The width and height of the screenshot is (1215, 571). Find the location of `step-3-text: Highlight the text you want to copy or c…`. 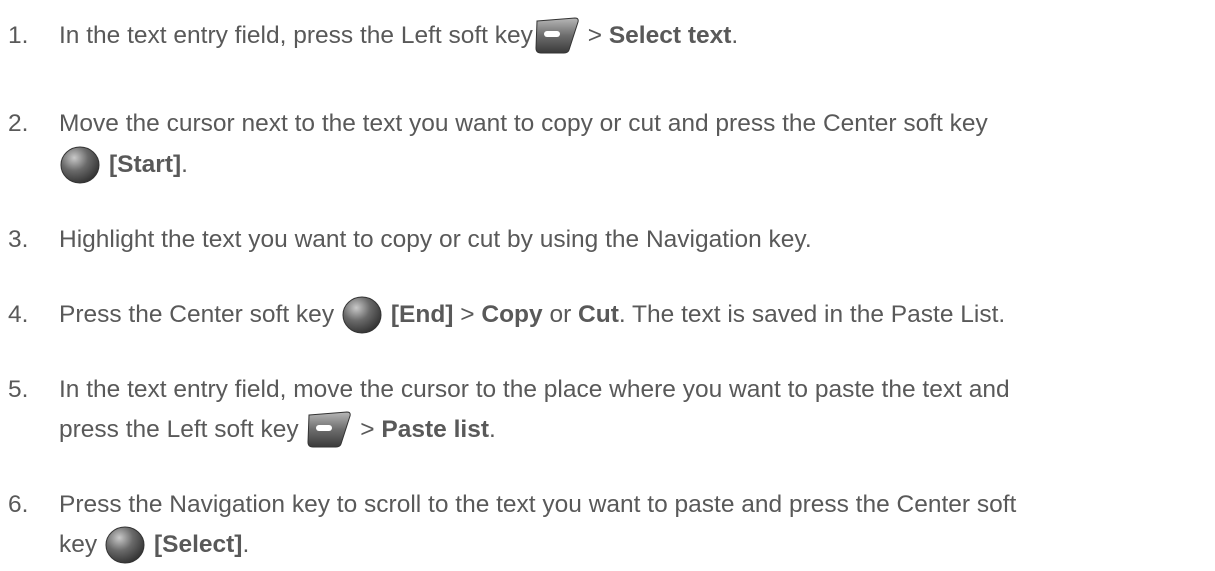

step-3-text: Highlight the text you want to copy or c… is located at coordinates (435, 240).